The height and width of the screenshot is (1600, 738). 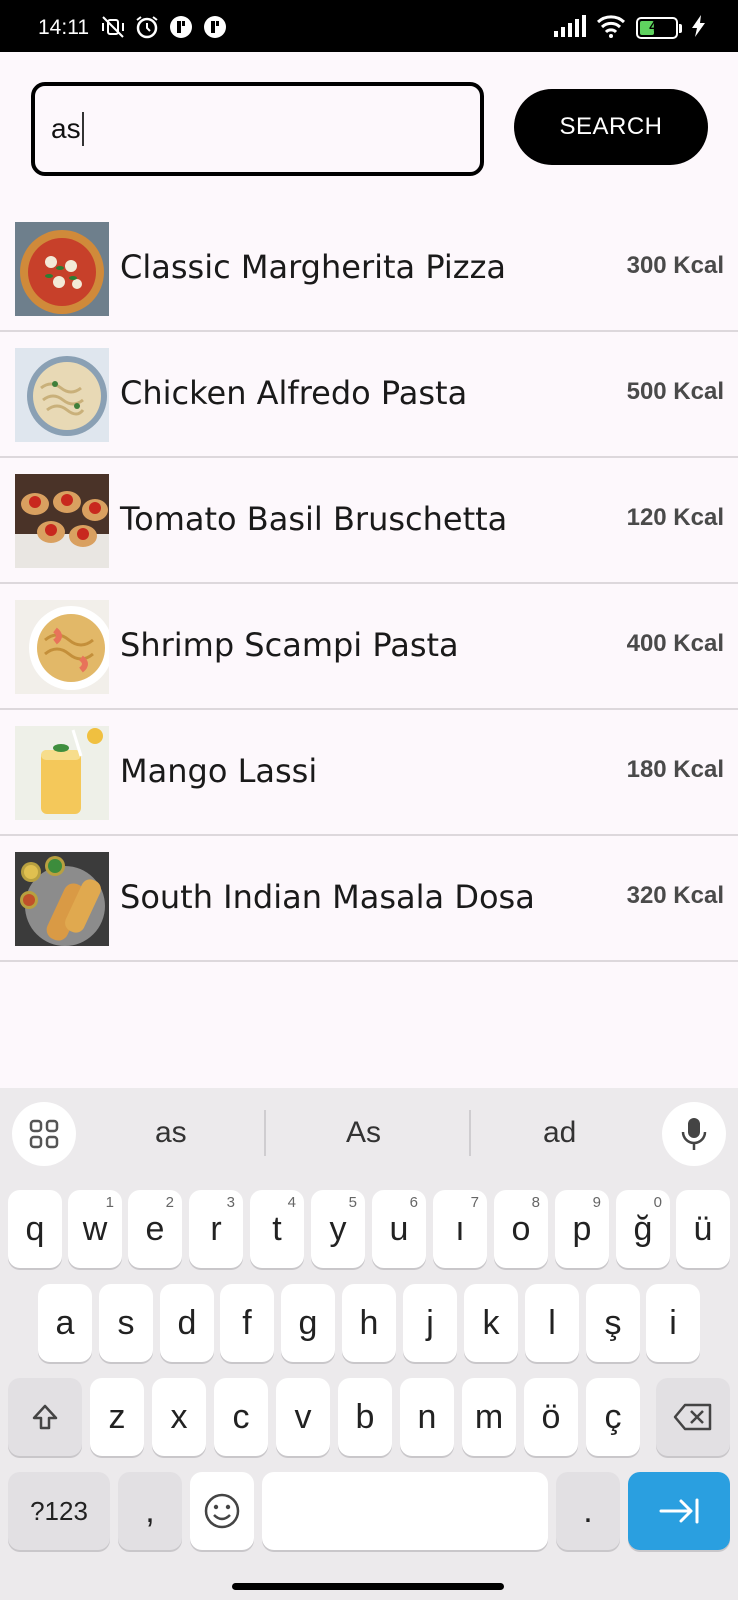 What do you see at coordinates (675, 643) in the screenshot?
I see `food-kcal: 400 Kcal` at bounding box center [675, 643].